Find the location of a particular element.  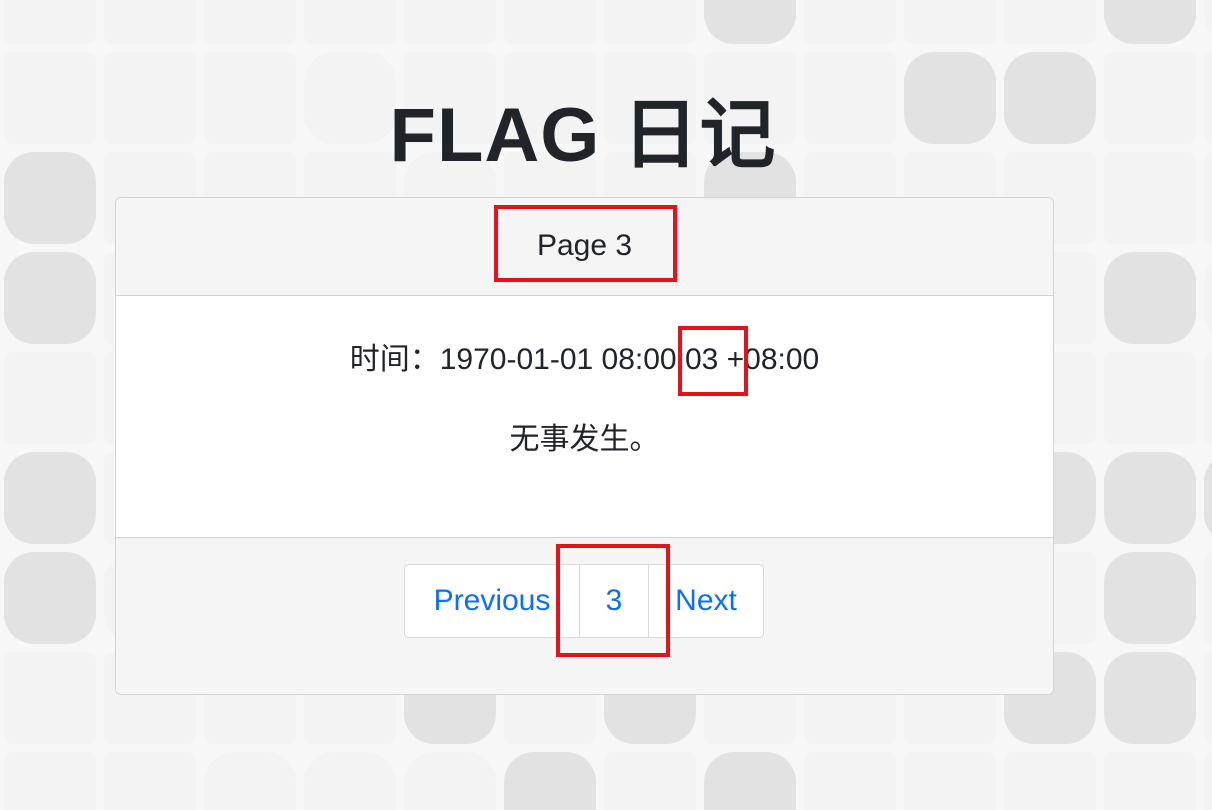

previous-page-link: Previous is located at coordinates (492, 601).